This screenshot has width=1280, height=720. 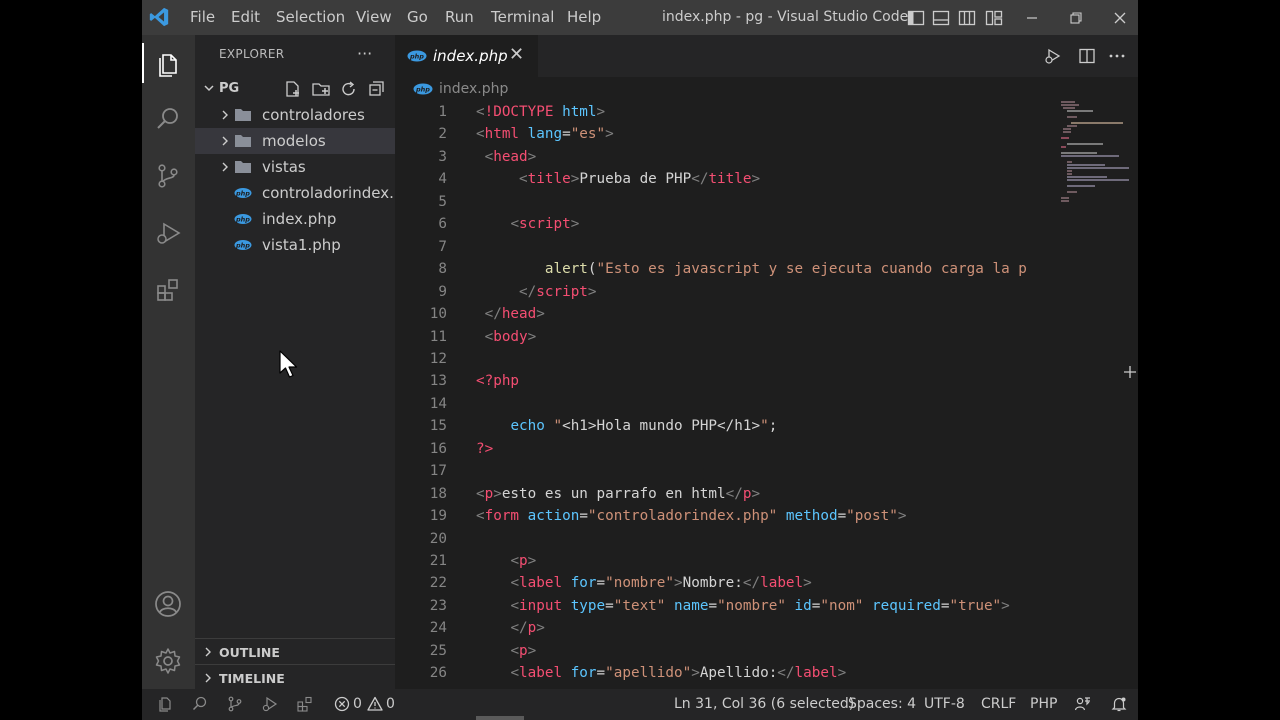 I want to click on toggle-secondary-sidebar-icon, so click(x=967, y=18).